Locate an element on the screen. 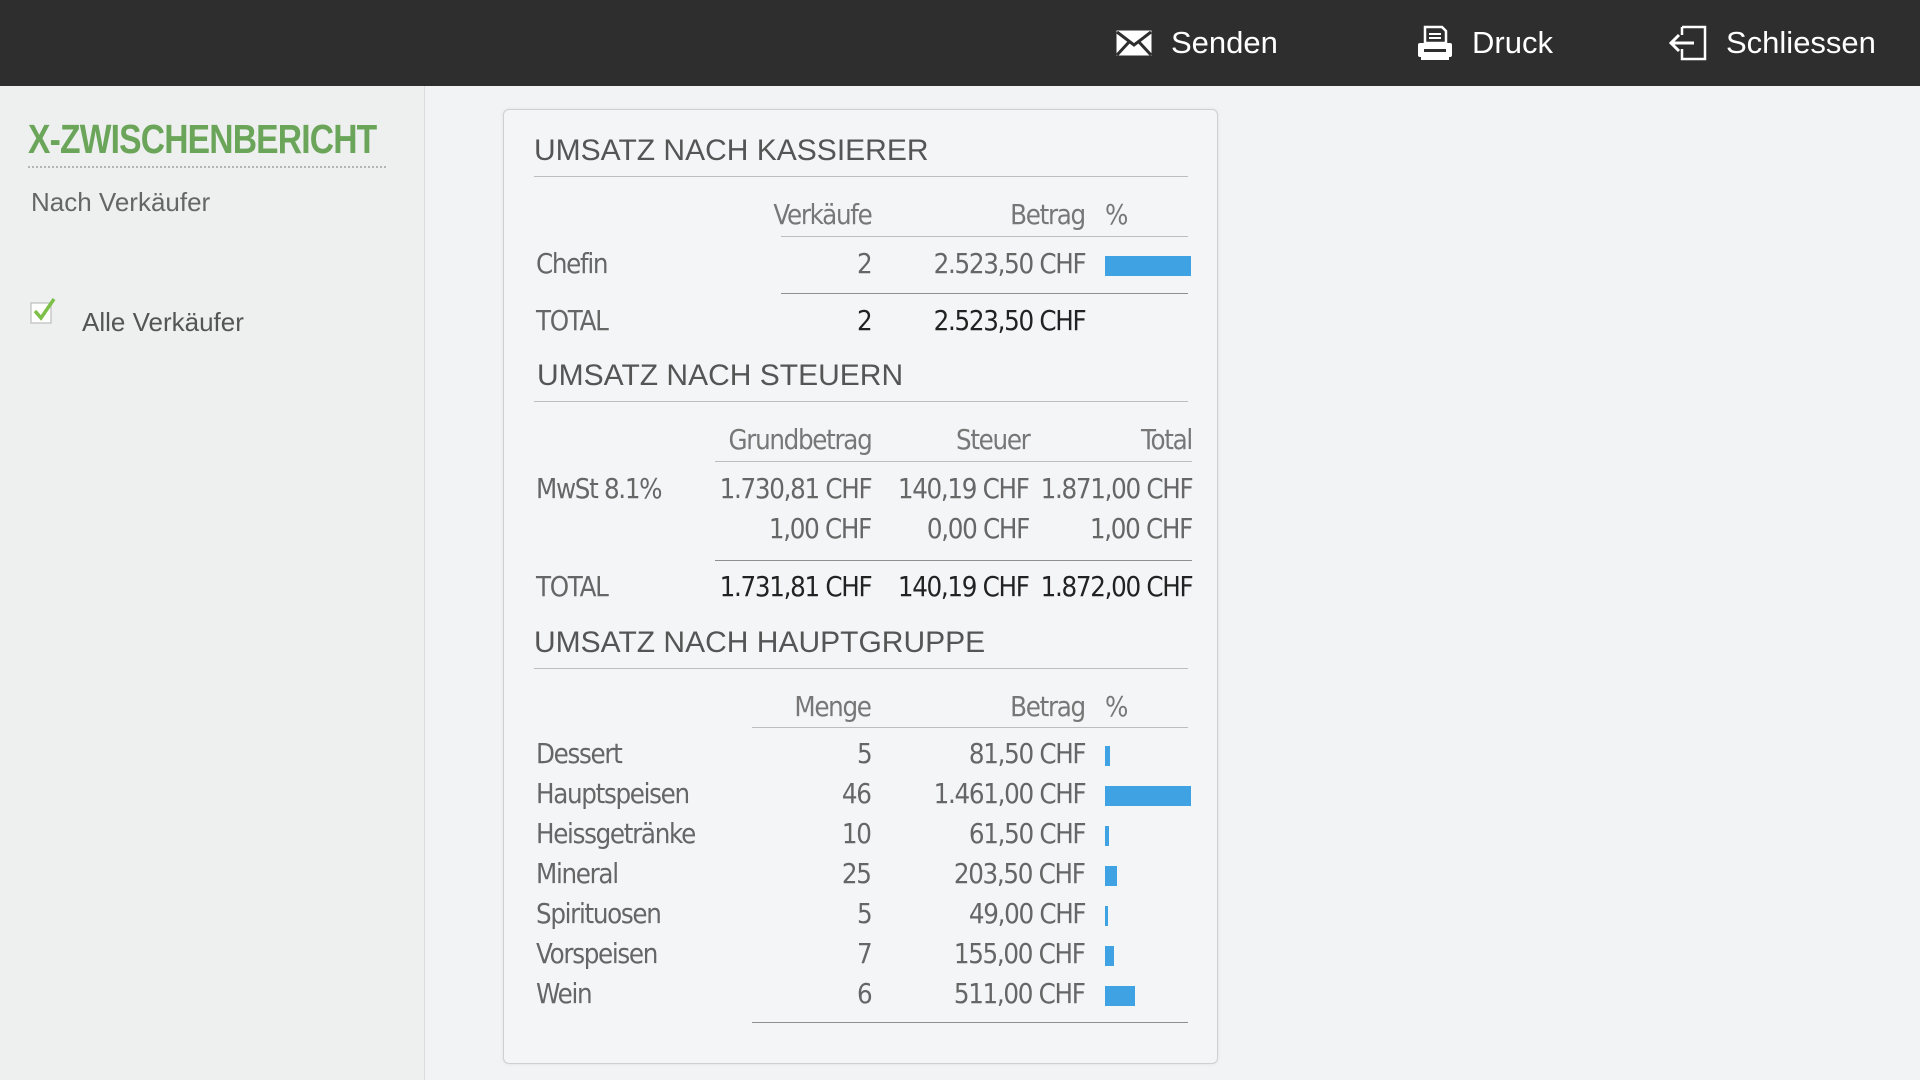  row-amount: 1.461,00 CHF is located at coordinates (1009, 793).